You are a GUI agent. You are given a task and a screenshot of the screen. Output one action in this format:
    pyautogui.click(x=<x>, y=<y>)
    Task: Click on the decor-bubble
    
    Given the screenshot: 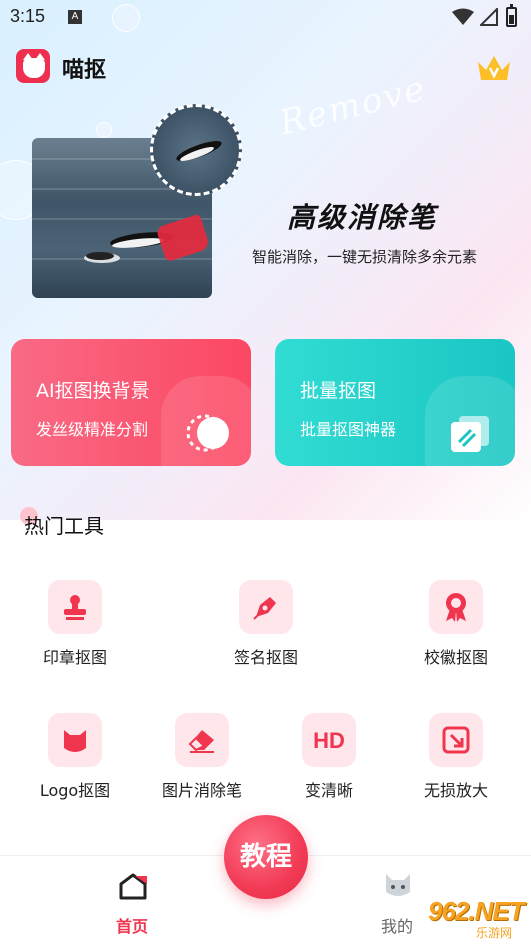 What is the action you would take?
    pyautogui.click(x=104, y=130)
    